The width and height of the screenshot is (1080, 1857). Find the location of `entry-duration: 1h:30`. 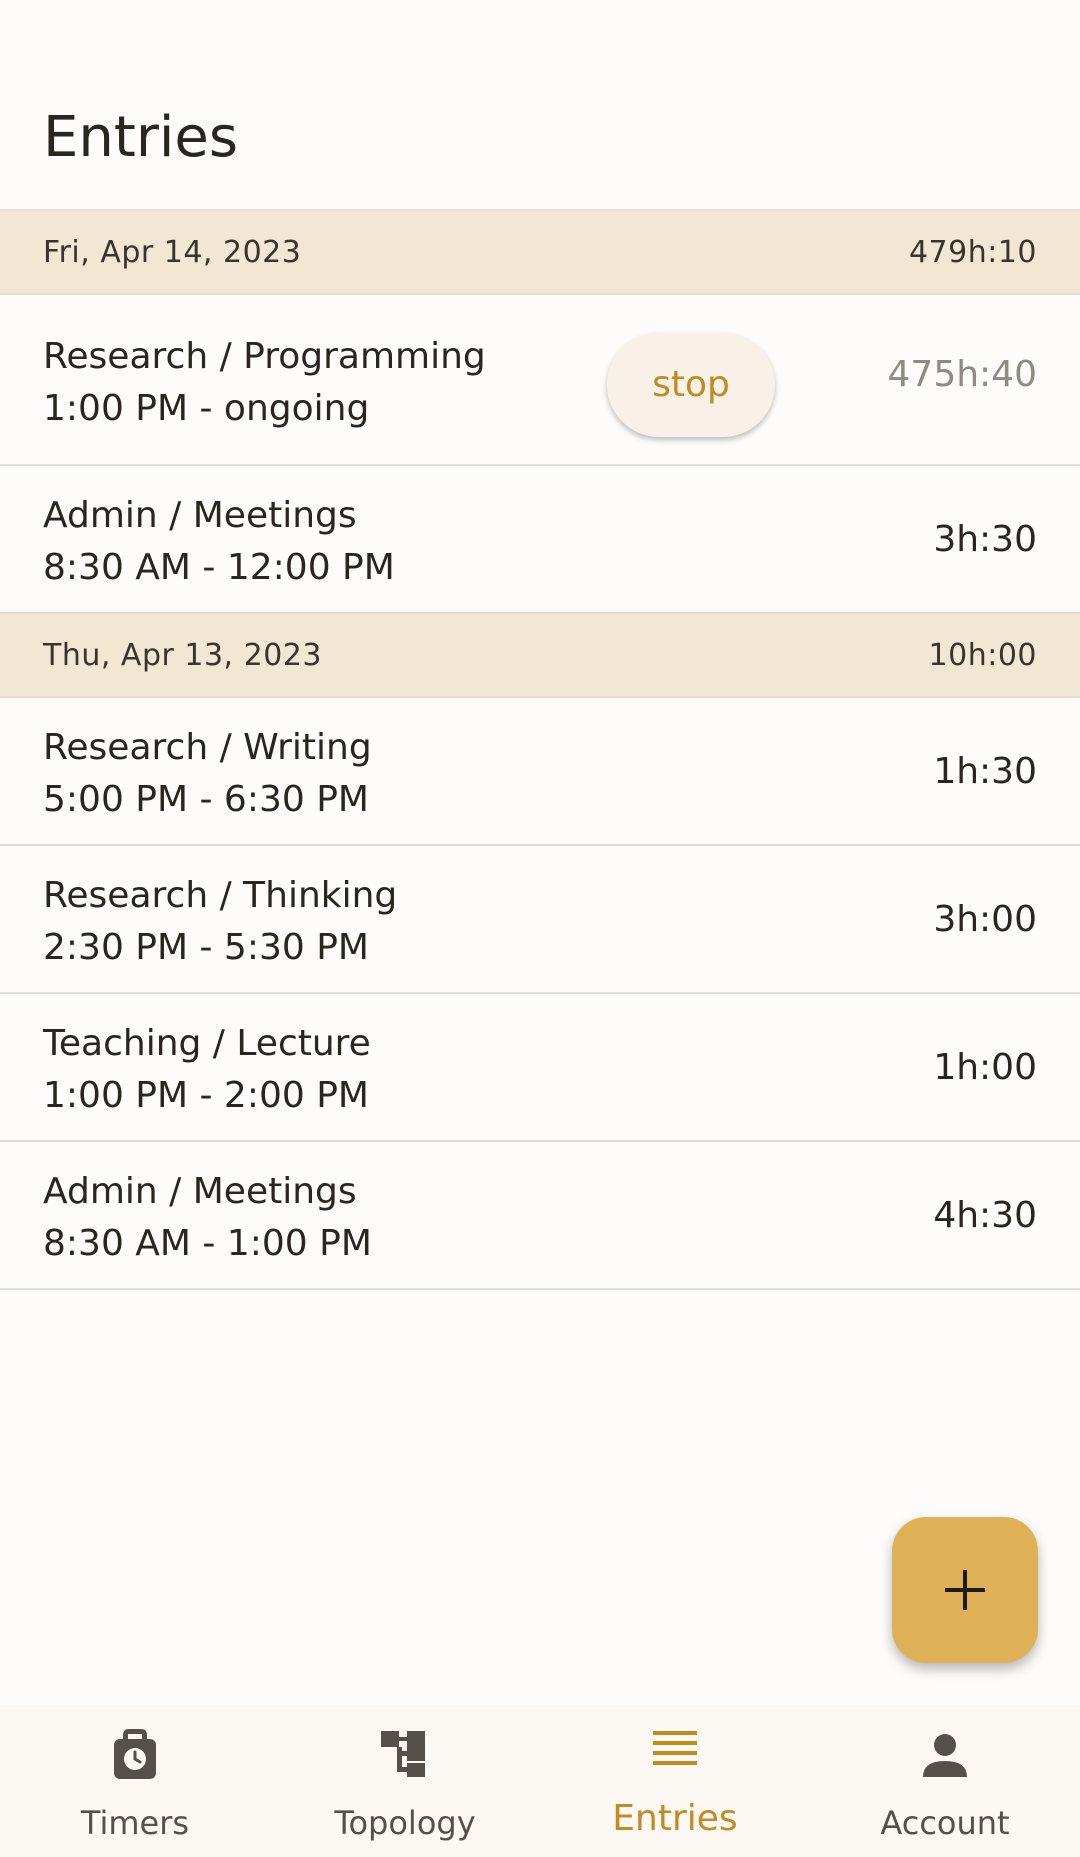

entry-duration: 1h:30 is located at coordinates (985, 771).